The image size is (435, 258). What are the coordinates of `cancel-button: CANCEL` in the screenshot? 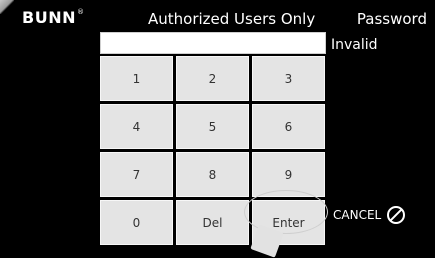 It's located at (369, 215).